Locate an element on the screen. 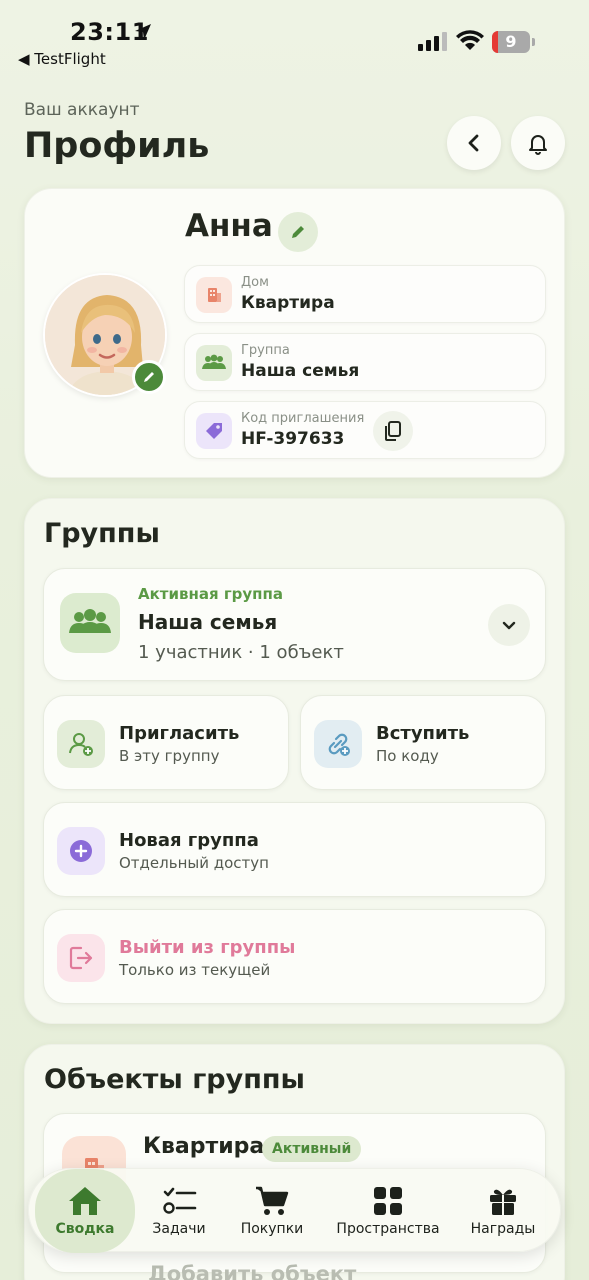  invite-code-value: HF-397633 is located at coordinates (293, 439).